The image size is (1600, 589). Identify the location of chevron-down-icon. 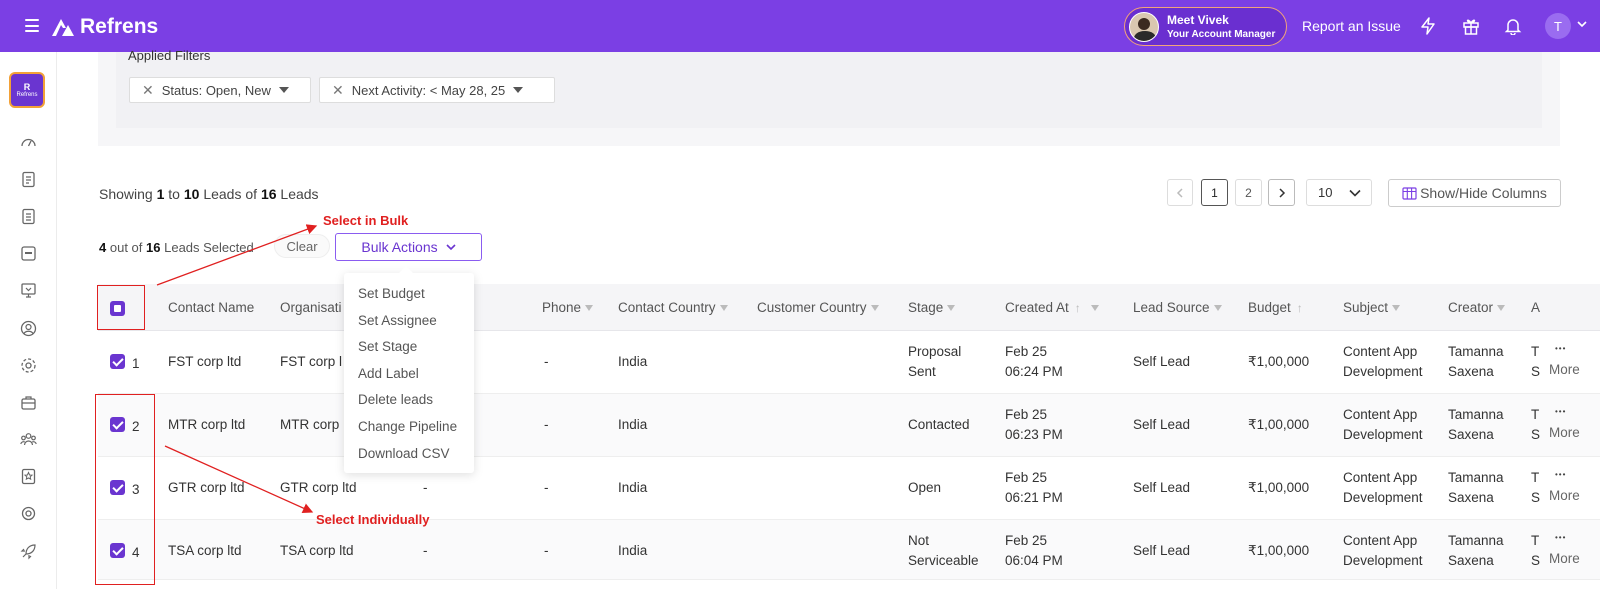
(1582, 24).